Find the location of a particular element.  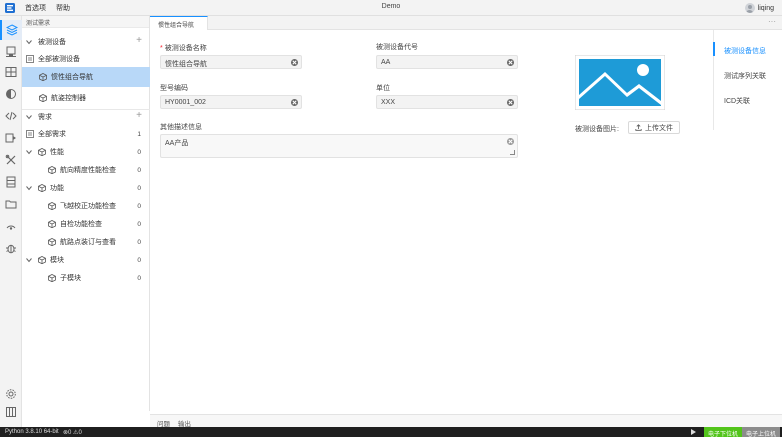

tab-inertial-nav: 惯性组合导航 is located at coordinates (179, 23).